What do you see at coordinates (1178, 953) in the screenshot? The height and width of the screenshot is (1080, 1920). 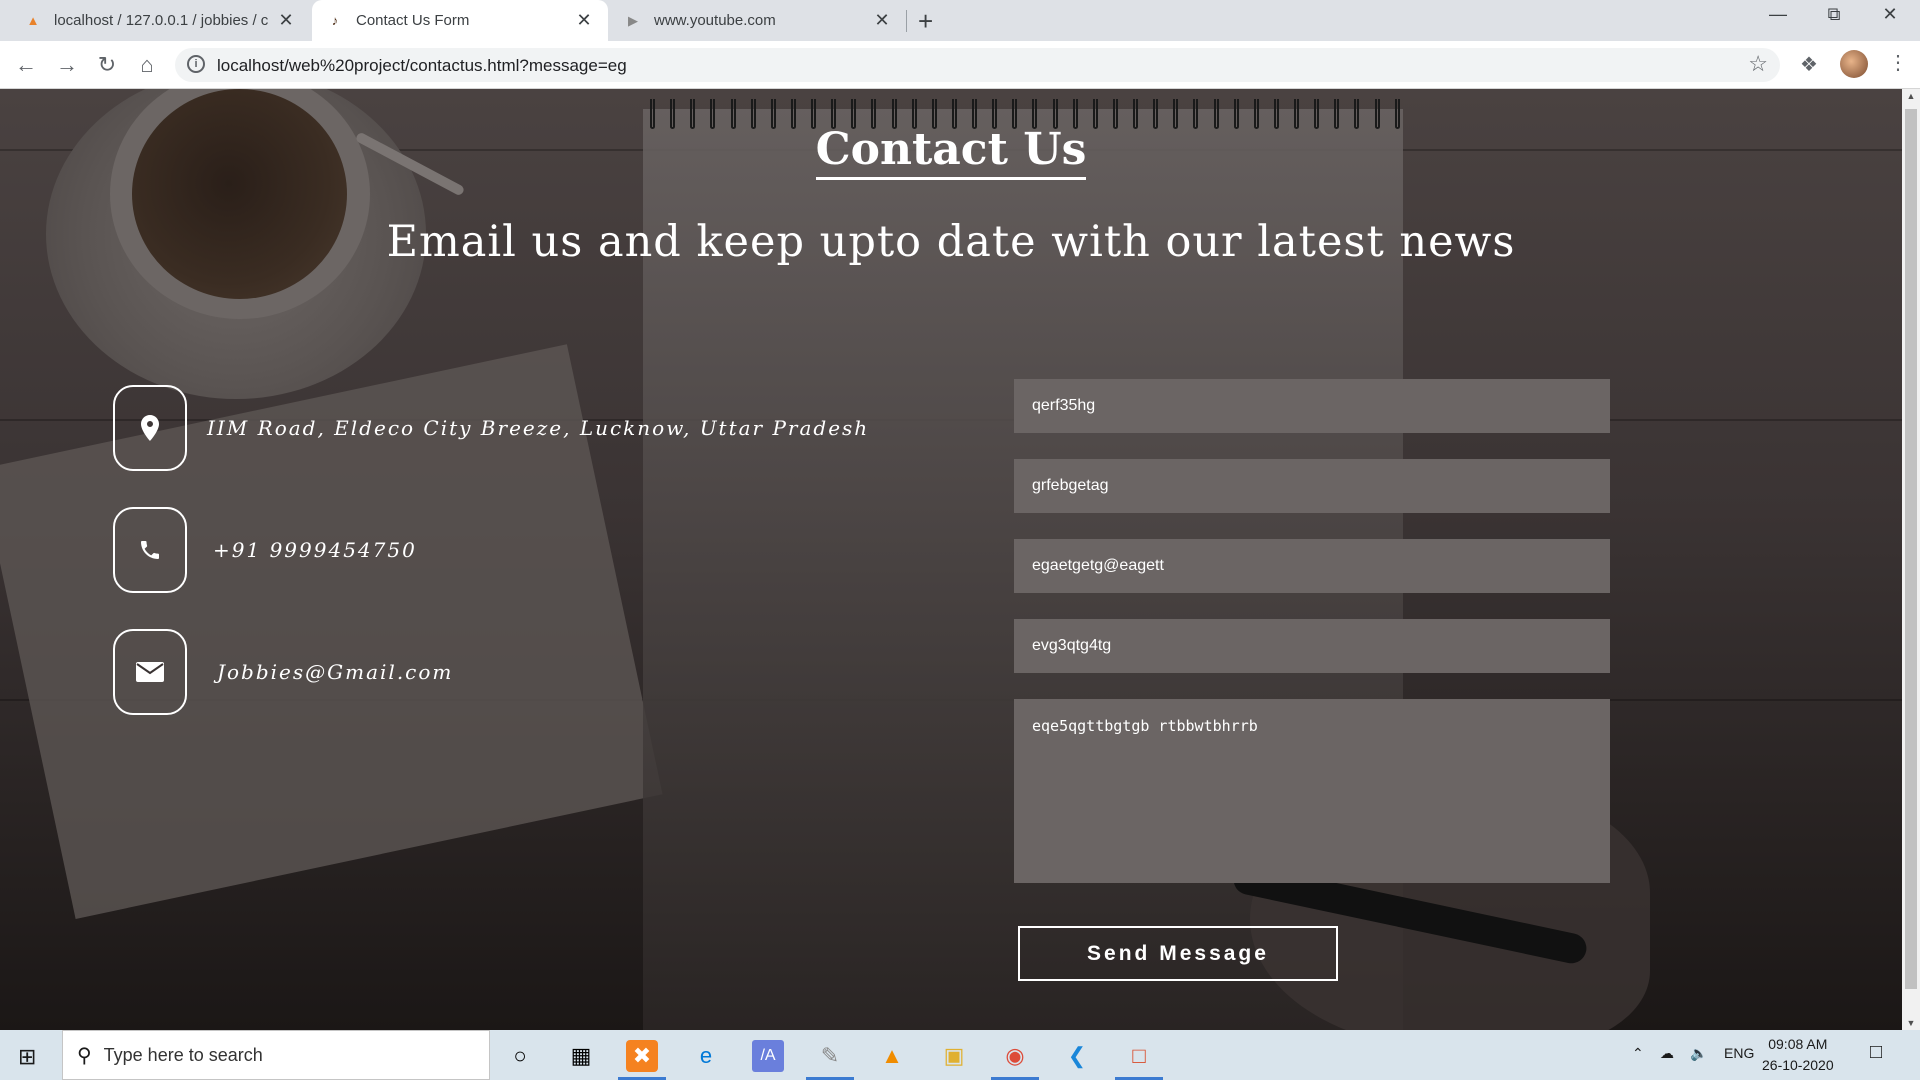 I see `send-message-button: Send Message` at bounding box center [1178, 953].